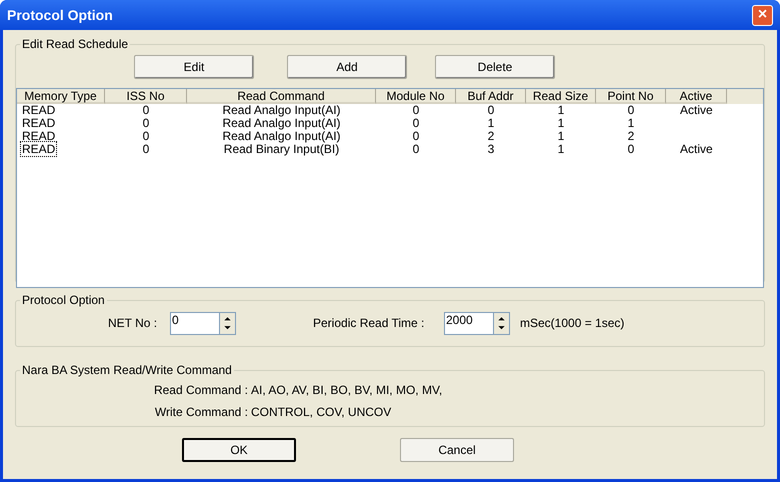 The height and width of the screenshot is (482, 780). What do you see at coordinates (369, 323) in the screenshot?
I see `field-label: Periodic Read Time :` at bounding box center [369, 323].